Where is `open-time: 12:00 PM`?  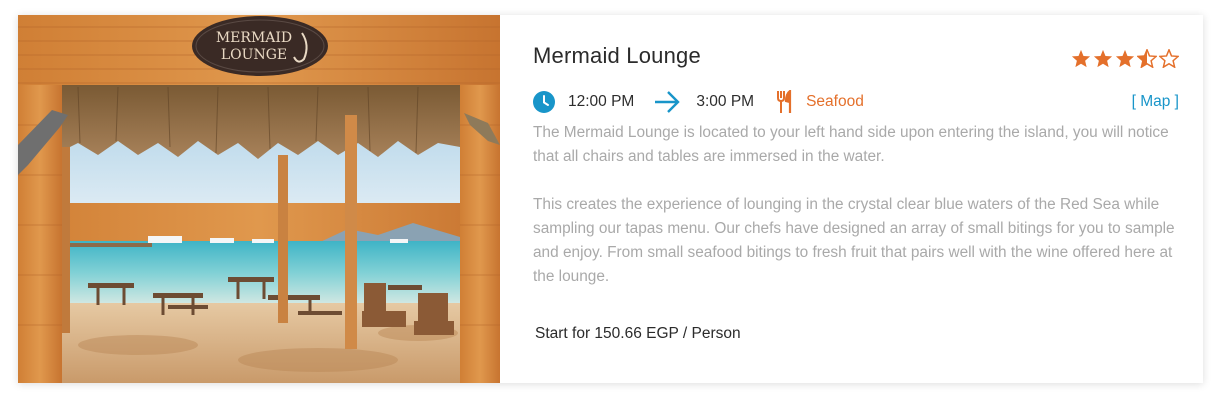 open-time: 12:00 PM is located at coordinates (601, 101).